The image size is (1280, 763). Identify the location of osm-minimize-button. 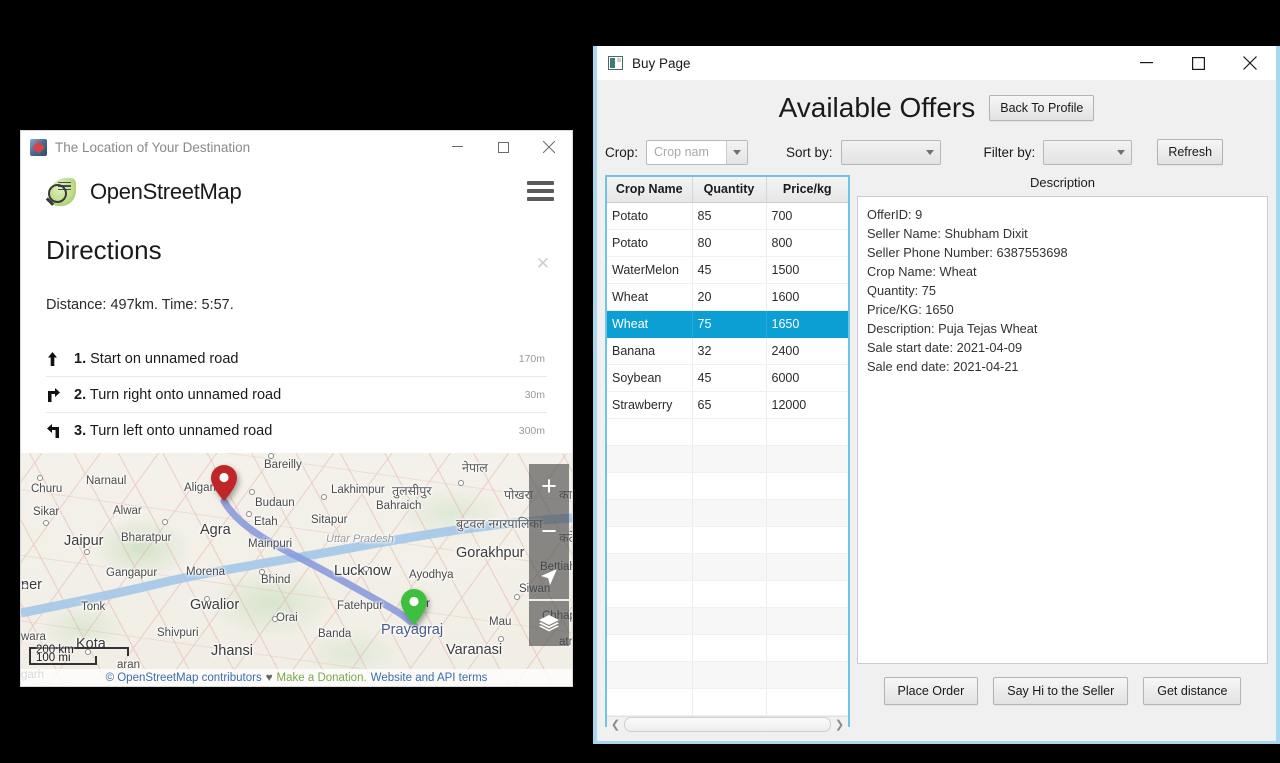
(457, 147).